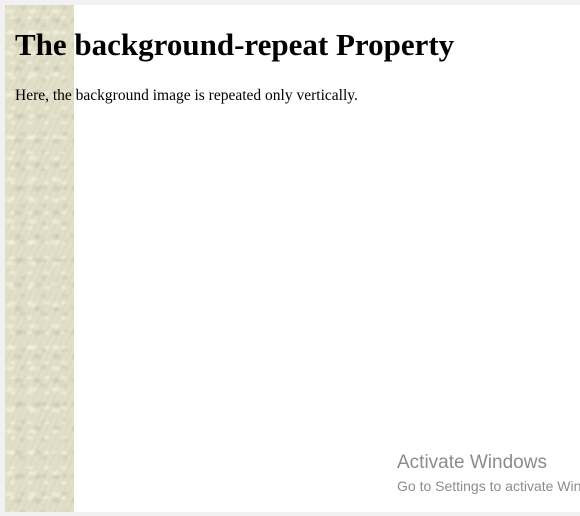  I want to click on activation-title: Activate Windows, so click(472, 462).